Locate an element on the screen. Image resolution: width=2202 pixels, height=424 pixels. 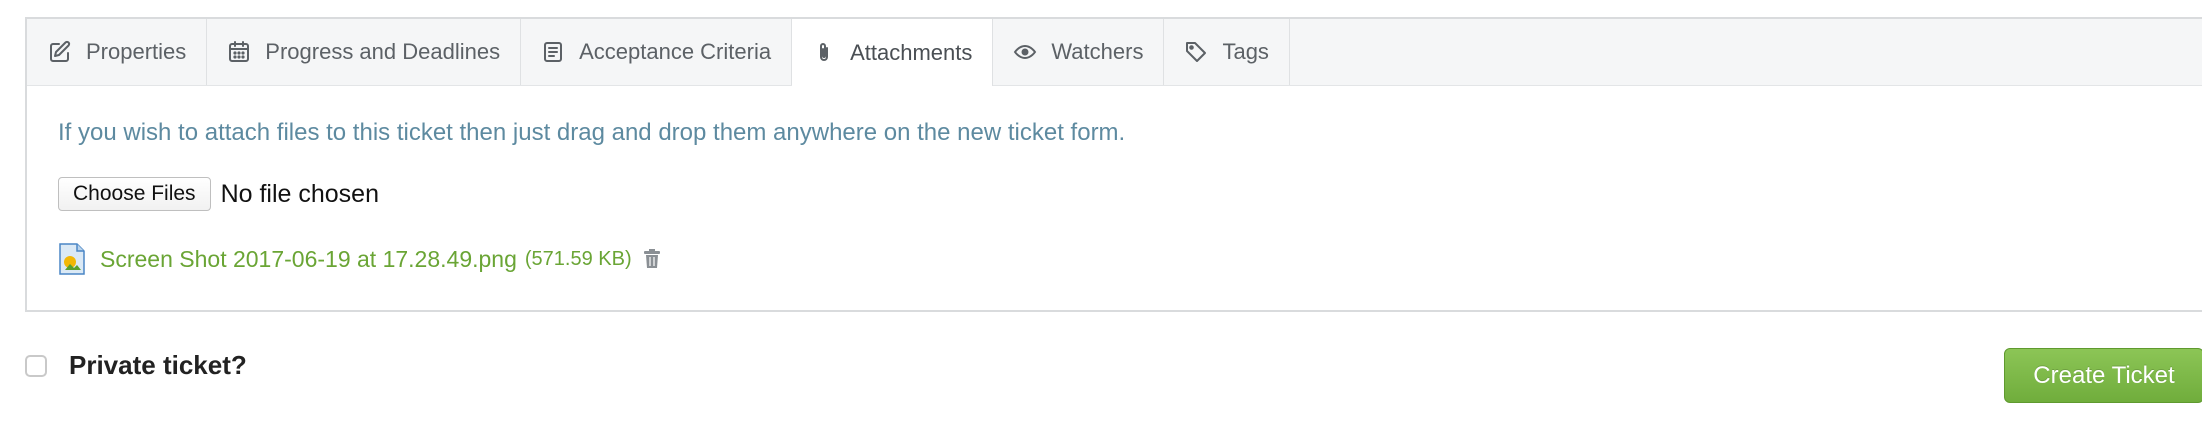
tag-icon is located at coordinates (1196, 52).